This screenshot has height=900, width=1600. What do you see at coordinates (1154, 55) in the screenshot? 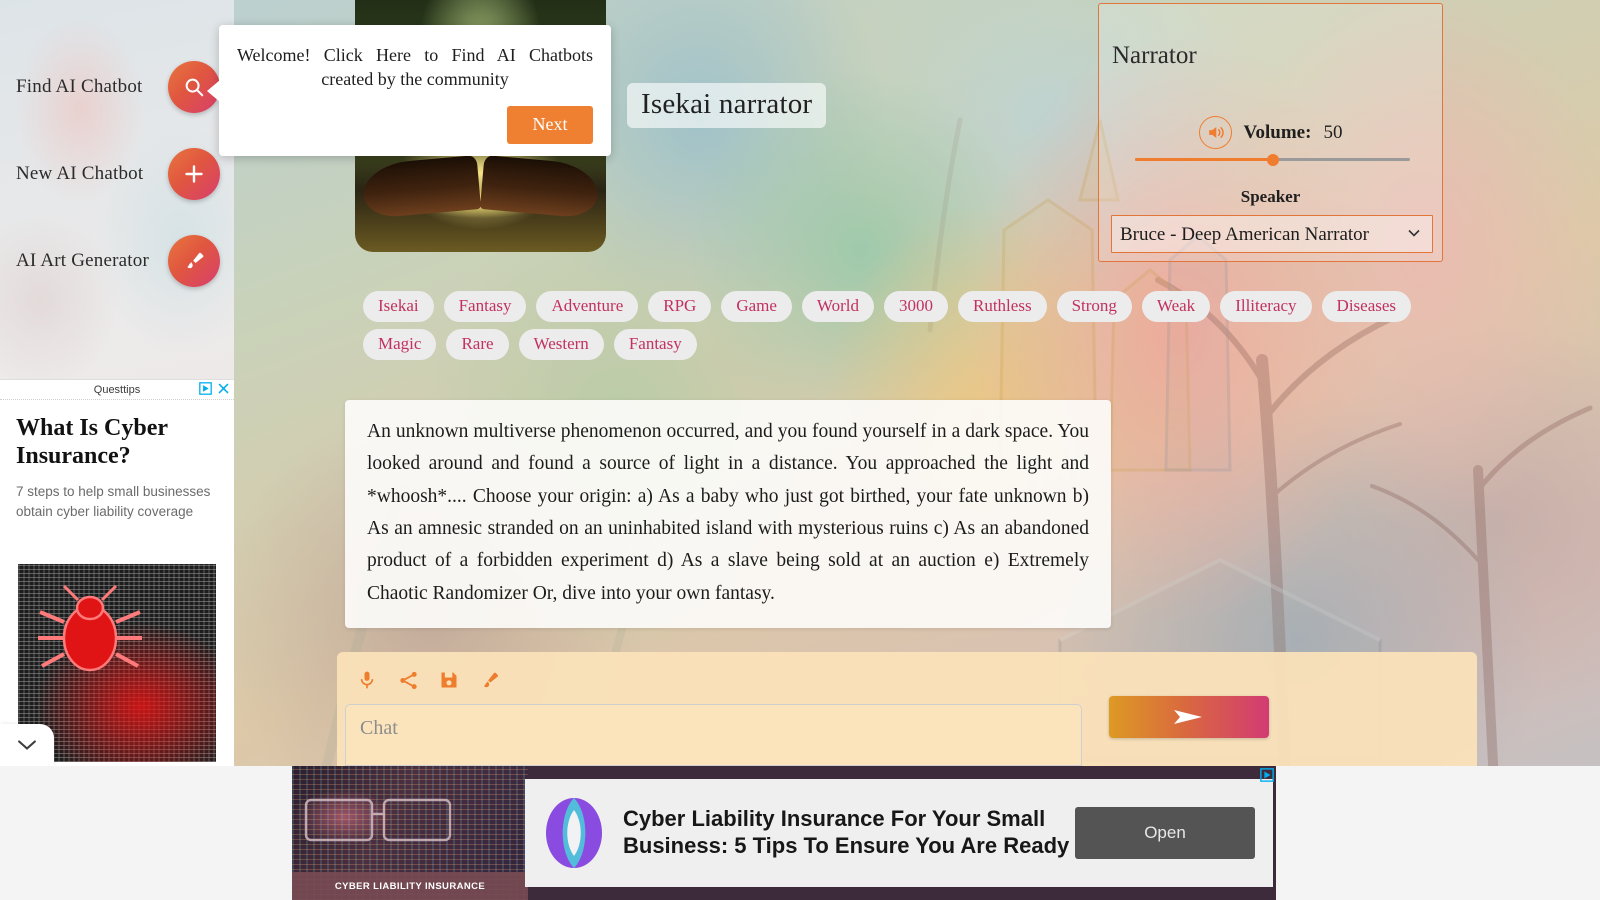
I see `narrator-title: Narrator` at bounding box center [1154, 55].